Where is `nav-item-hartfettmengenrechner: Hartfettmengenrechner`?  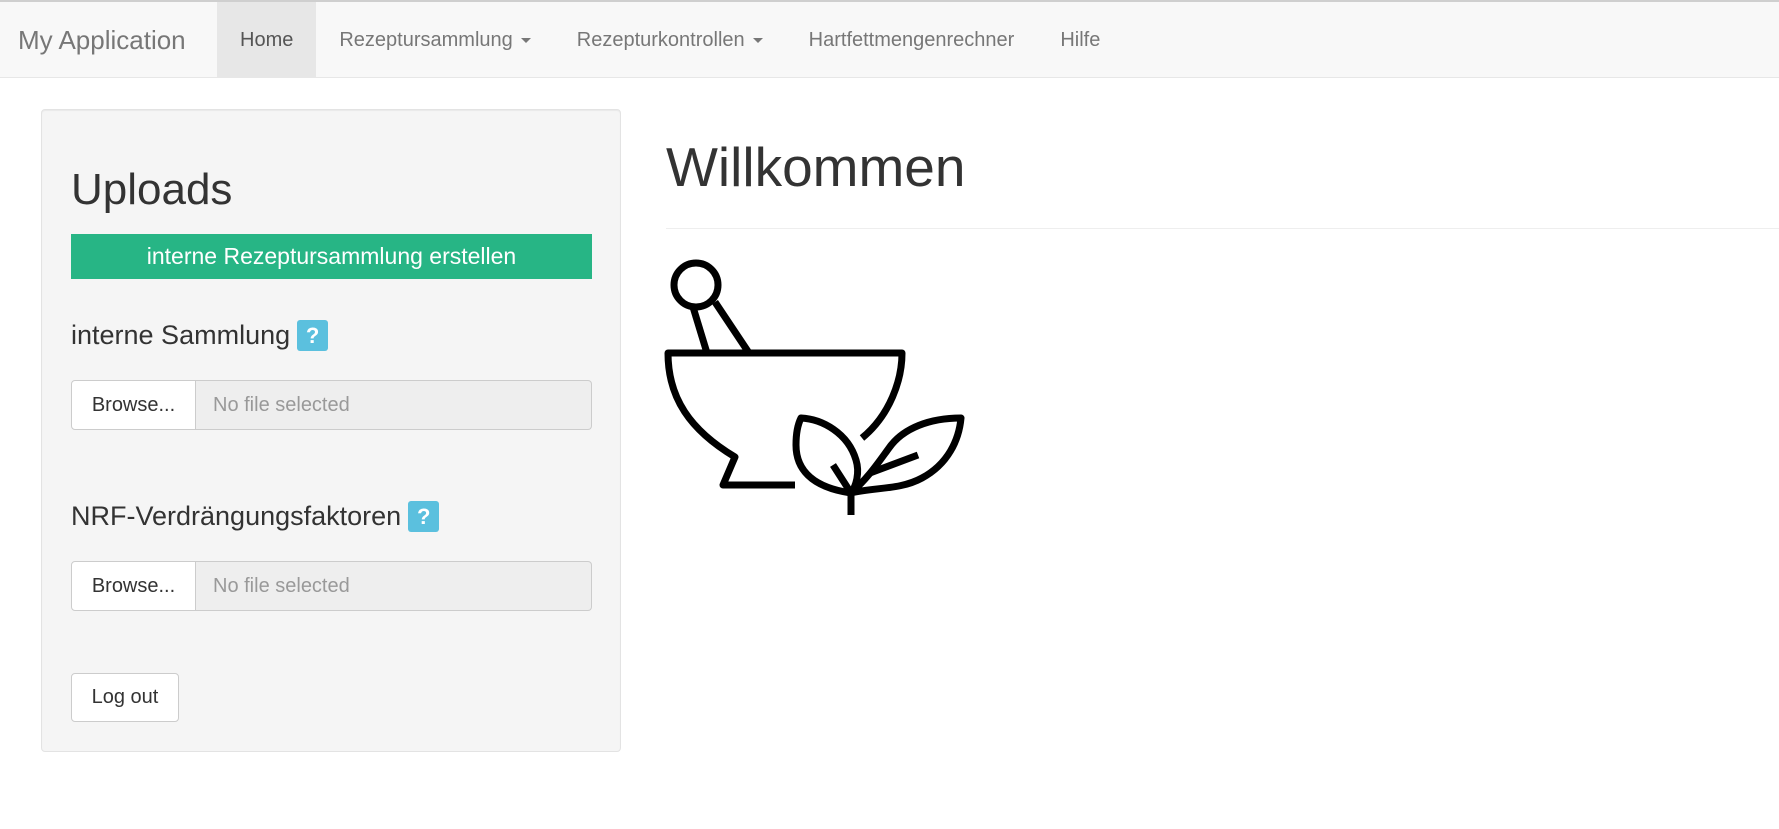
nav-item-hartfettmengenrechner: Hartfettmengenrechner is located at coordinates (912, 40).